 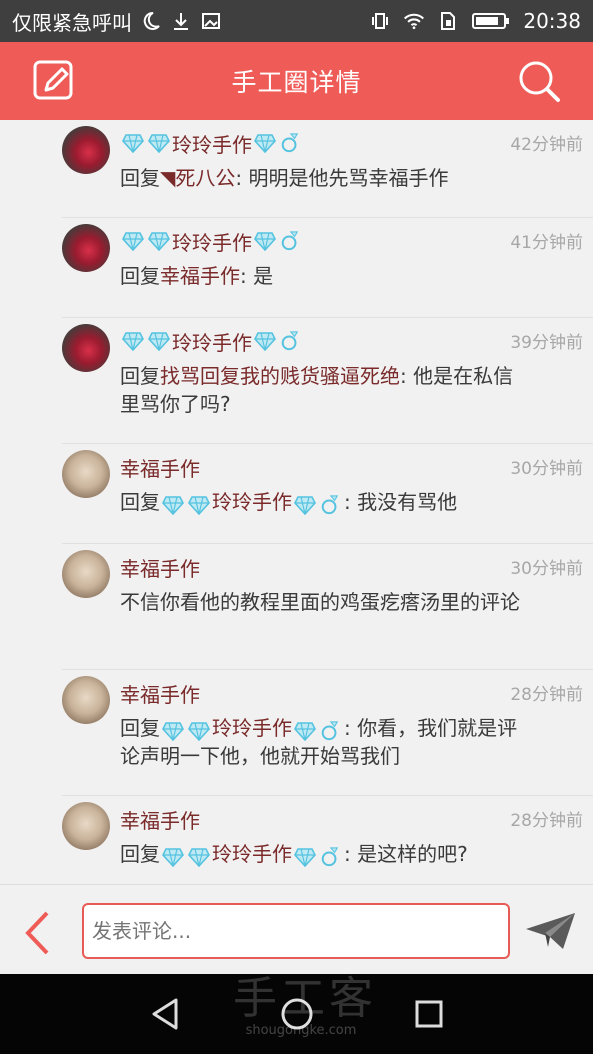 I want to click on comment-body: : 我没有骂他, so click(x=401, y=502).